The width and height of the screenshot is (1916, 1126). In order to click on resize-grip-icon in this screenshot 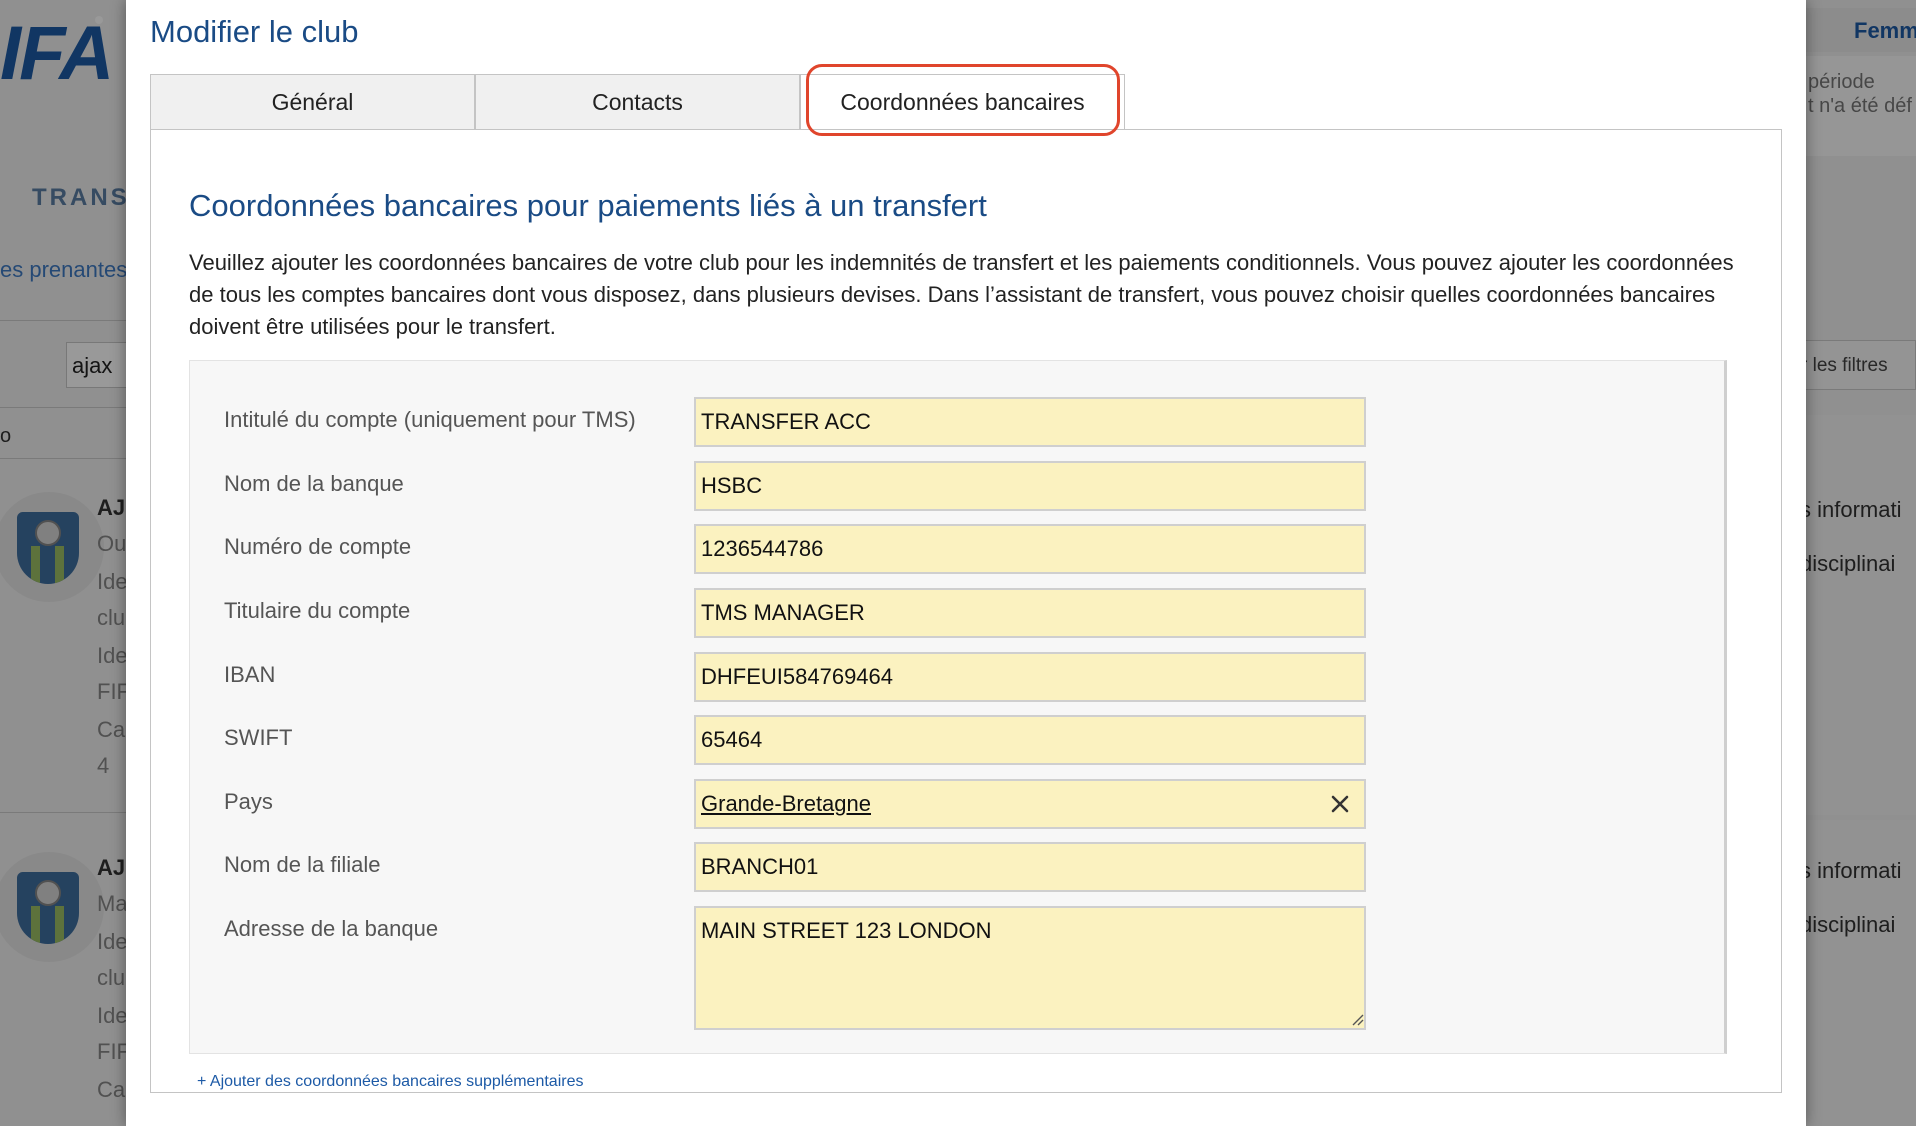, I will do `click(1357, 1019)`.